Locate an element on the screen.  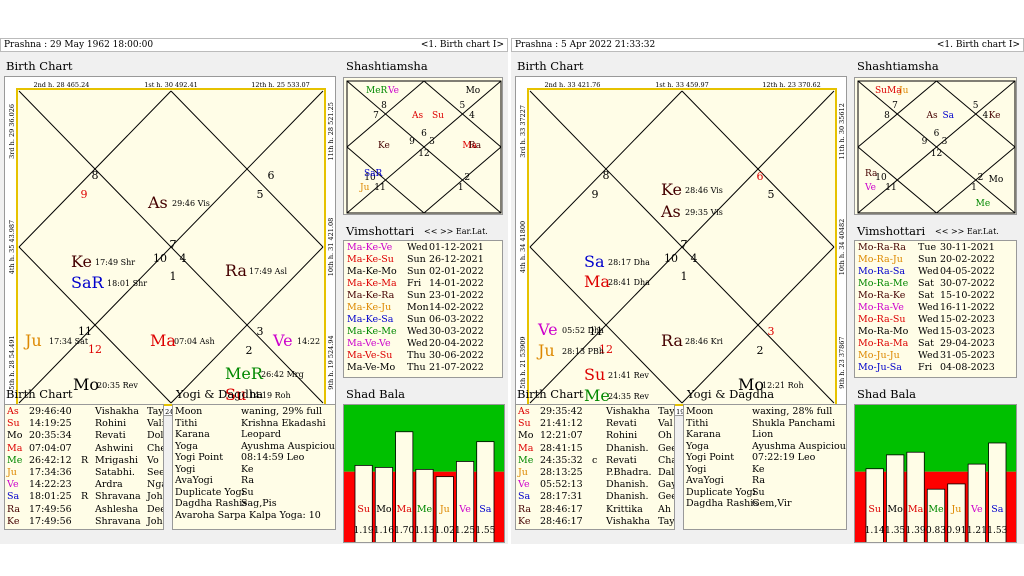
dasha-period: Ma-Ve-Ve is located at coordinates (369, 343).